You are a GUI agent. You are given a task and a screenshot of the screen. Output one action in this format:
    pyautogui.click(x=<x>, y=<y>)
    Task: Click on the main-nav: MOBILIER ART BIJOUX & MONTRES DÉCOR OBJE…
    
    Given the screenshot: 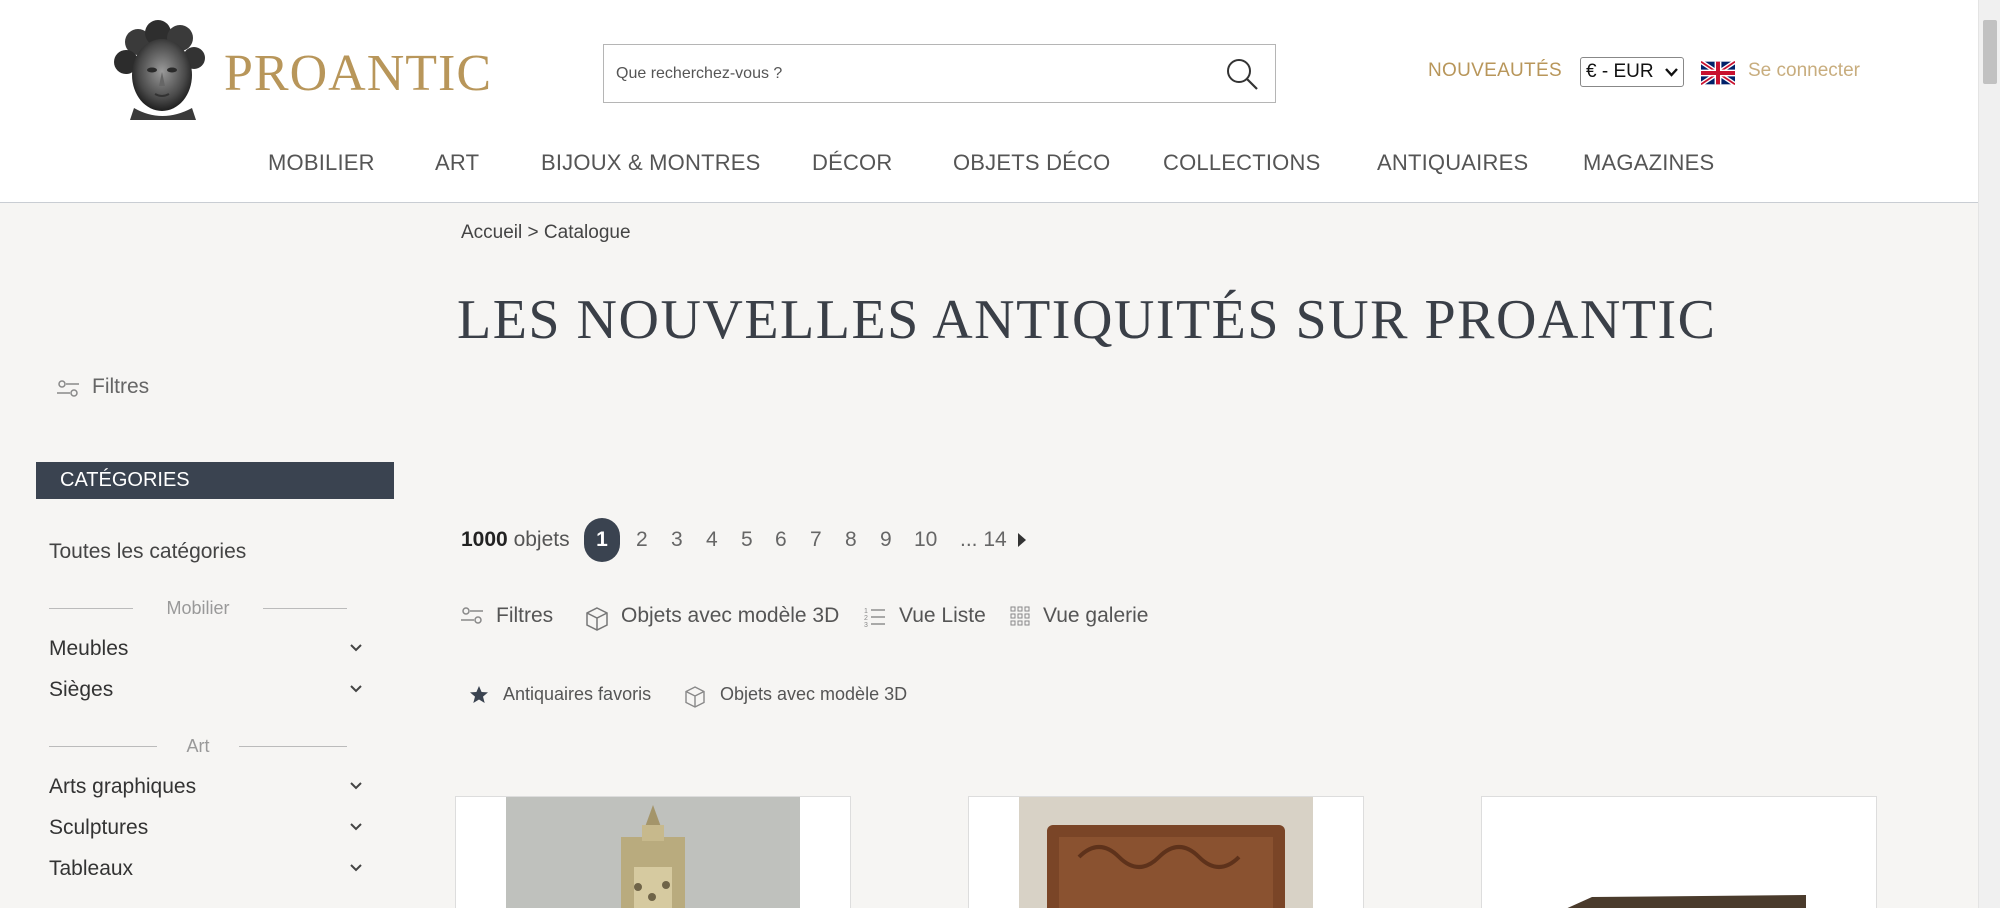 What is the action you would take?
    pyautogui.click(x=989, y=165)
    